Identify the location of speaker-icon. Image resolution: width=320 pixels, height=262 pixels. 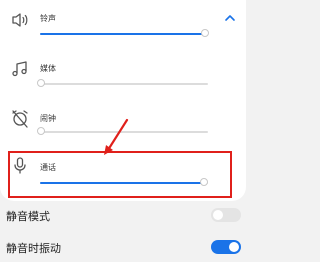
(20, 20).